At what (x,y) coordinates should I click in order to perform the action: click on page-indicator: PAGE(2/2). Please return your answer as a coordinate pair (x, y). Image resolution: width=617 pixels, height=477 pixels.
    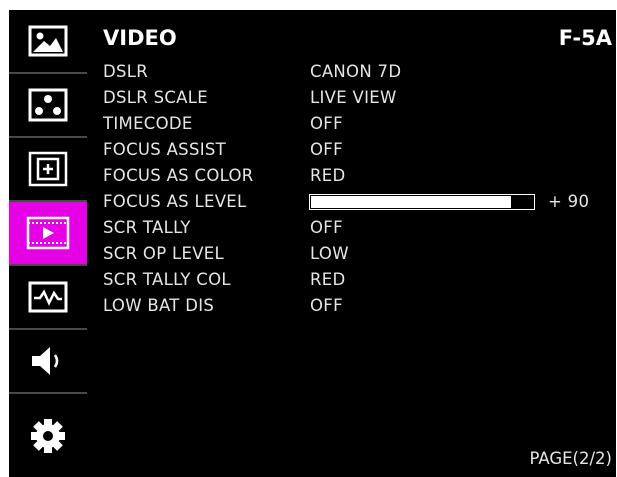
    Looking at the image, I should click on (570, 458).